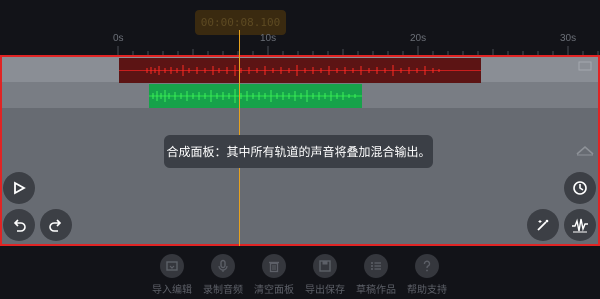 The height and width of the screenshot is (299, 600). I want to click on clear-panel-button: 清空面板, so click(274, 276).